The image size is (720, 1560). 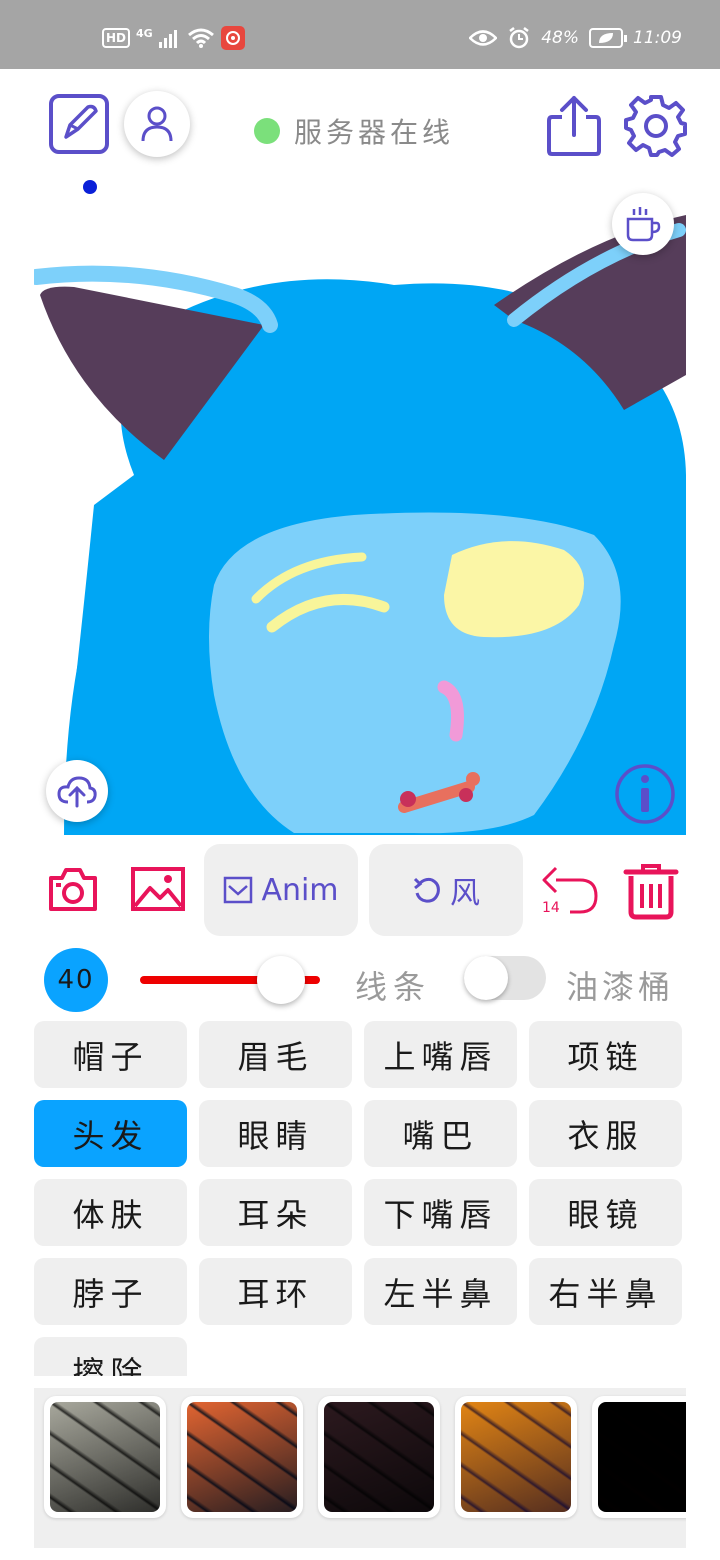 I want to click on status-right: 48% 11:09, so click(x=575, y=38).